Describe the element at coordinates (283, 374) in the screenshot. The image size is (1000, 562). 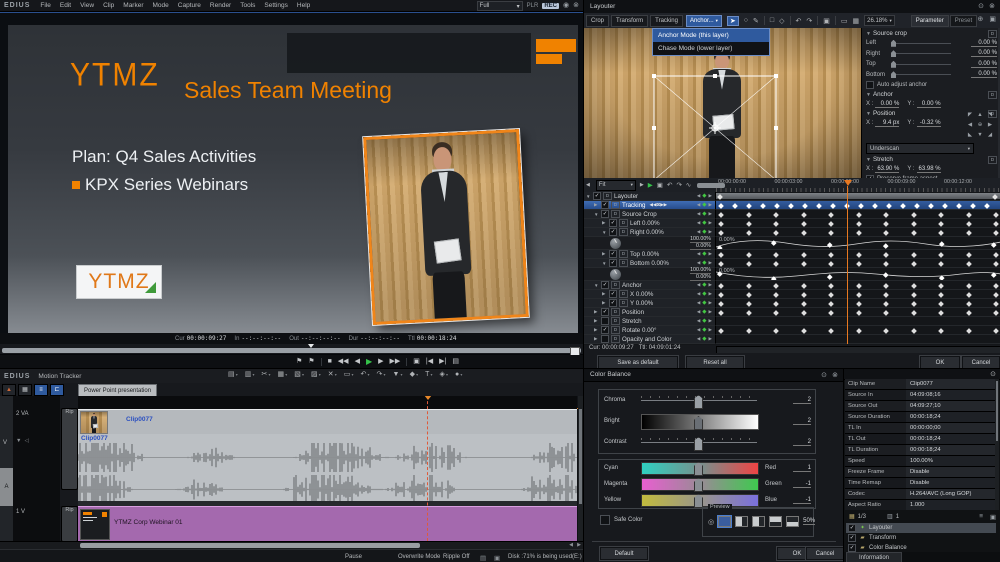
I see `copy-icon: ▦ ▾` at that location.